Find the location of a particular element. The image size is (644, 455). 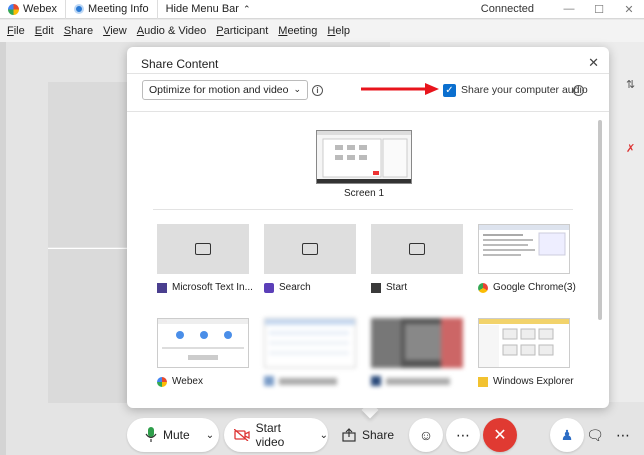

more-panels-button: ⋯ is located at coordinates (623, 435).